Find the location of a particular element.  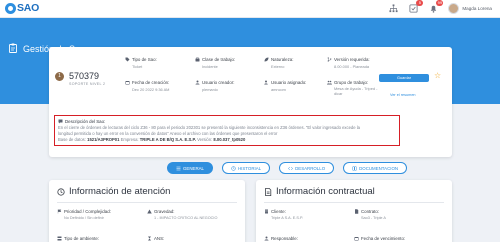

field-value: Mesa de Ayuda - Triped - dicar is located at coordinates (356, 91).